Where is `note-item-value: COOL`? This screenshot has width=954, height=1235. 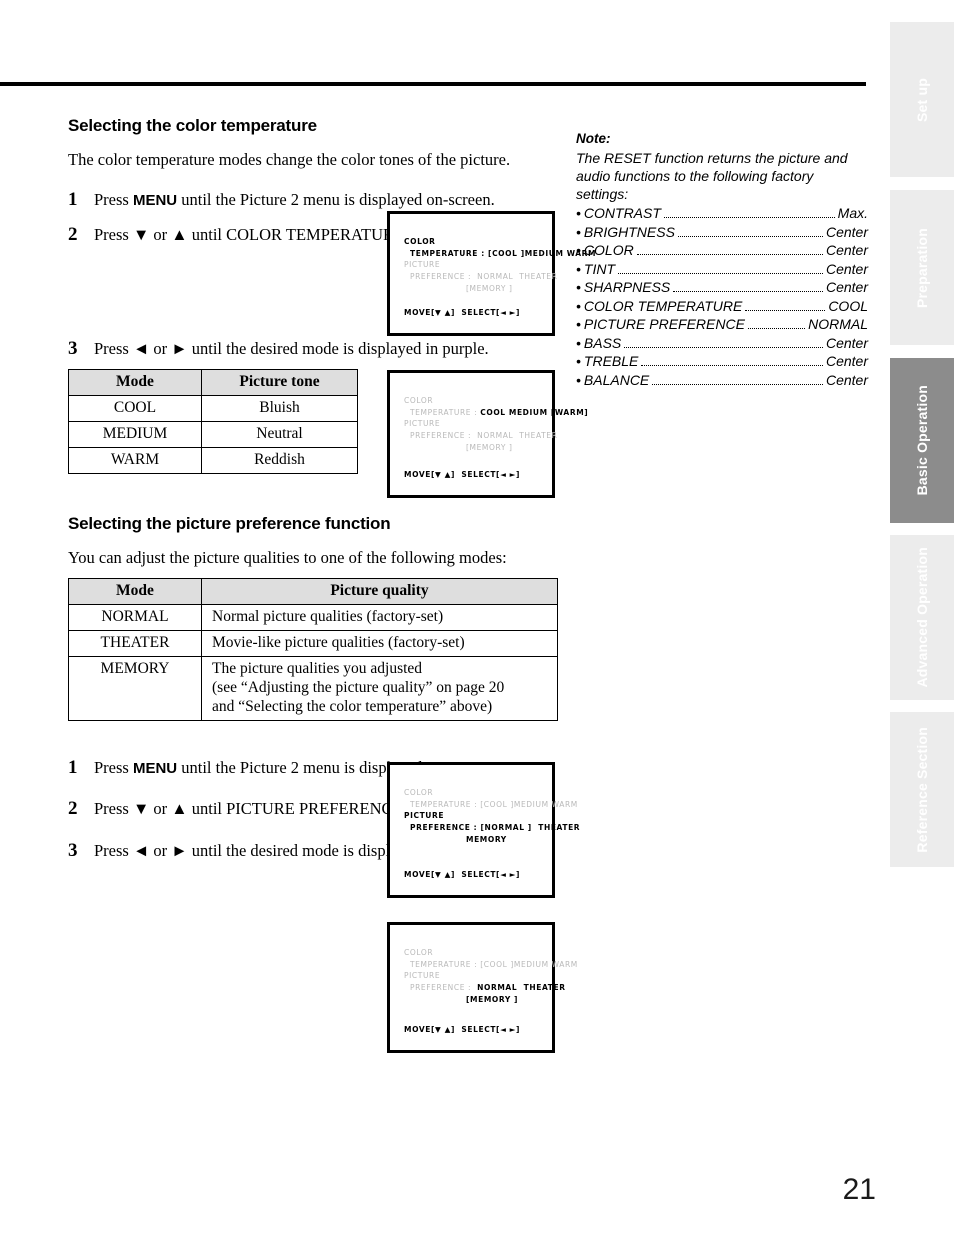 note-item-value: COOL is located at coordinates (848, 305).